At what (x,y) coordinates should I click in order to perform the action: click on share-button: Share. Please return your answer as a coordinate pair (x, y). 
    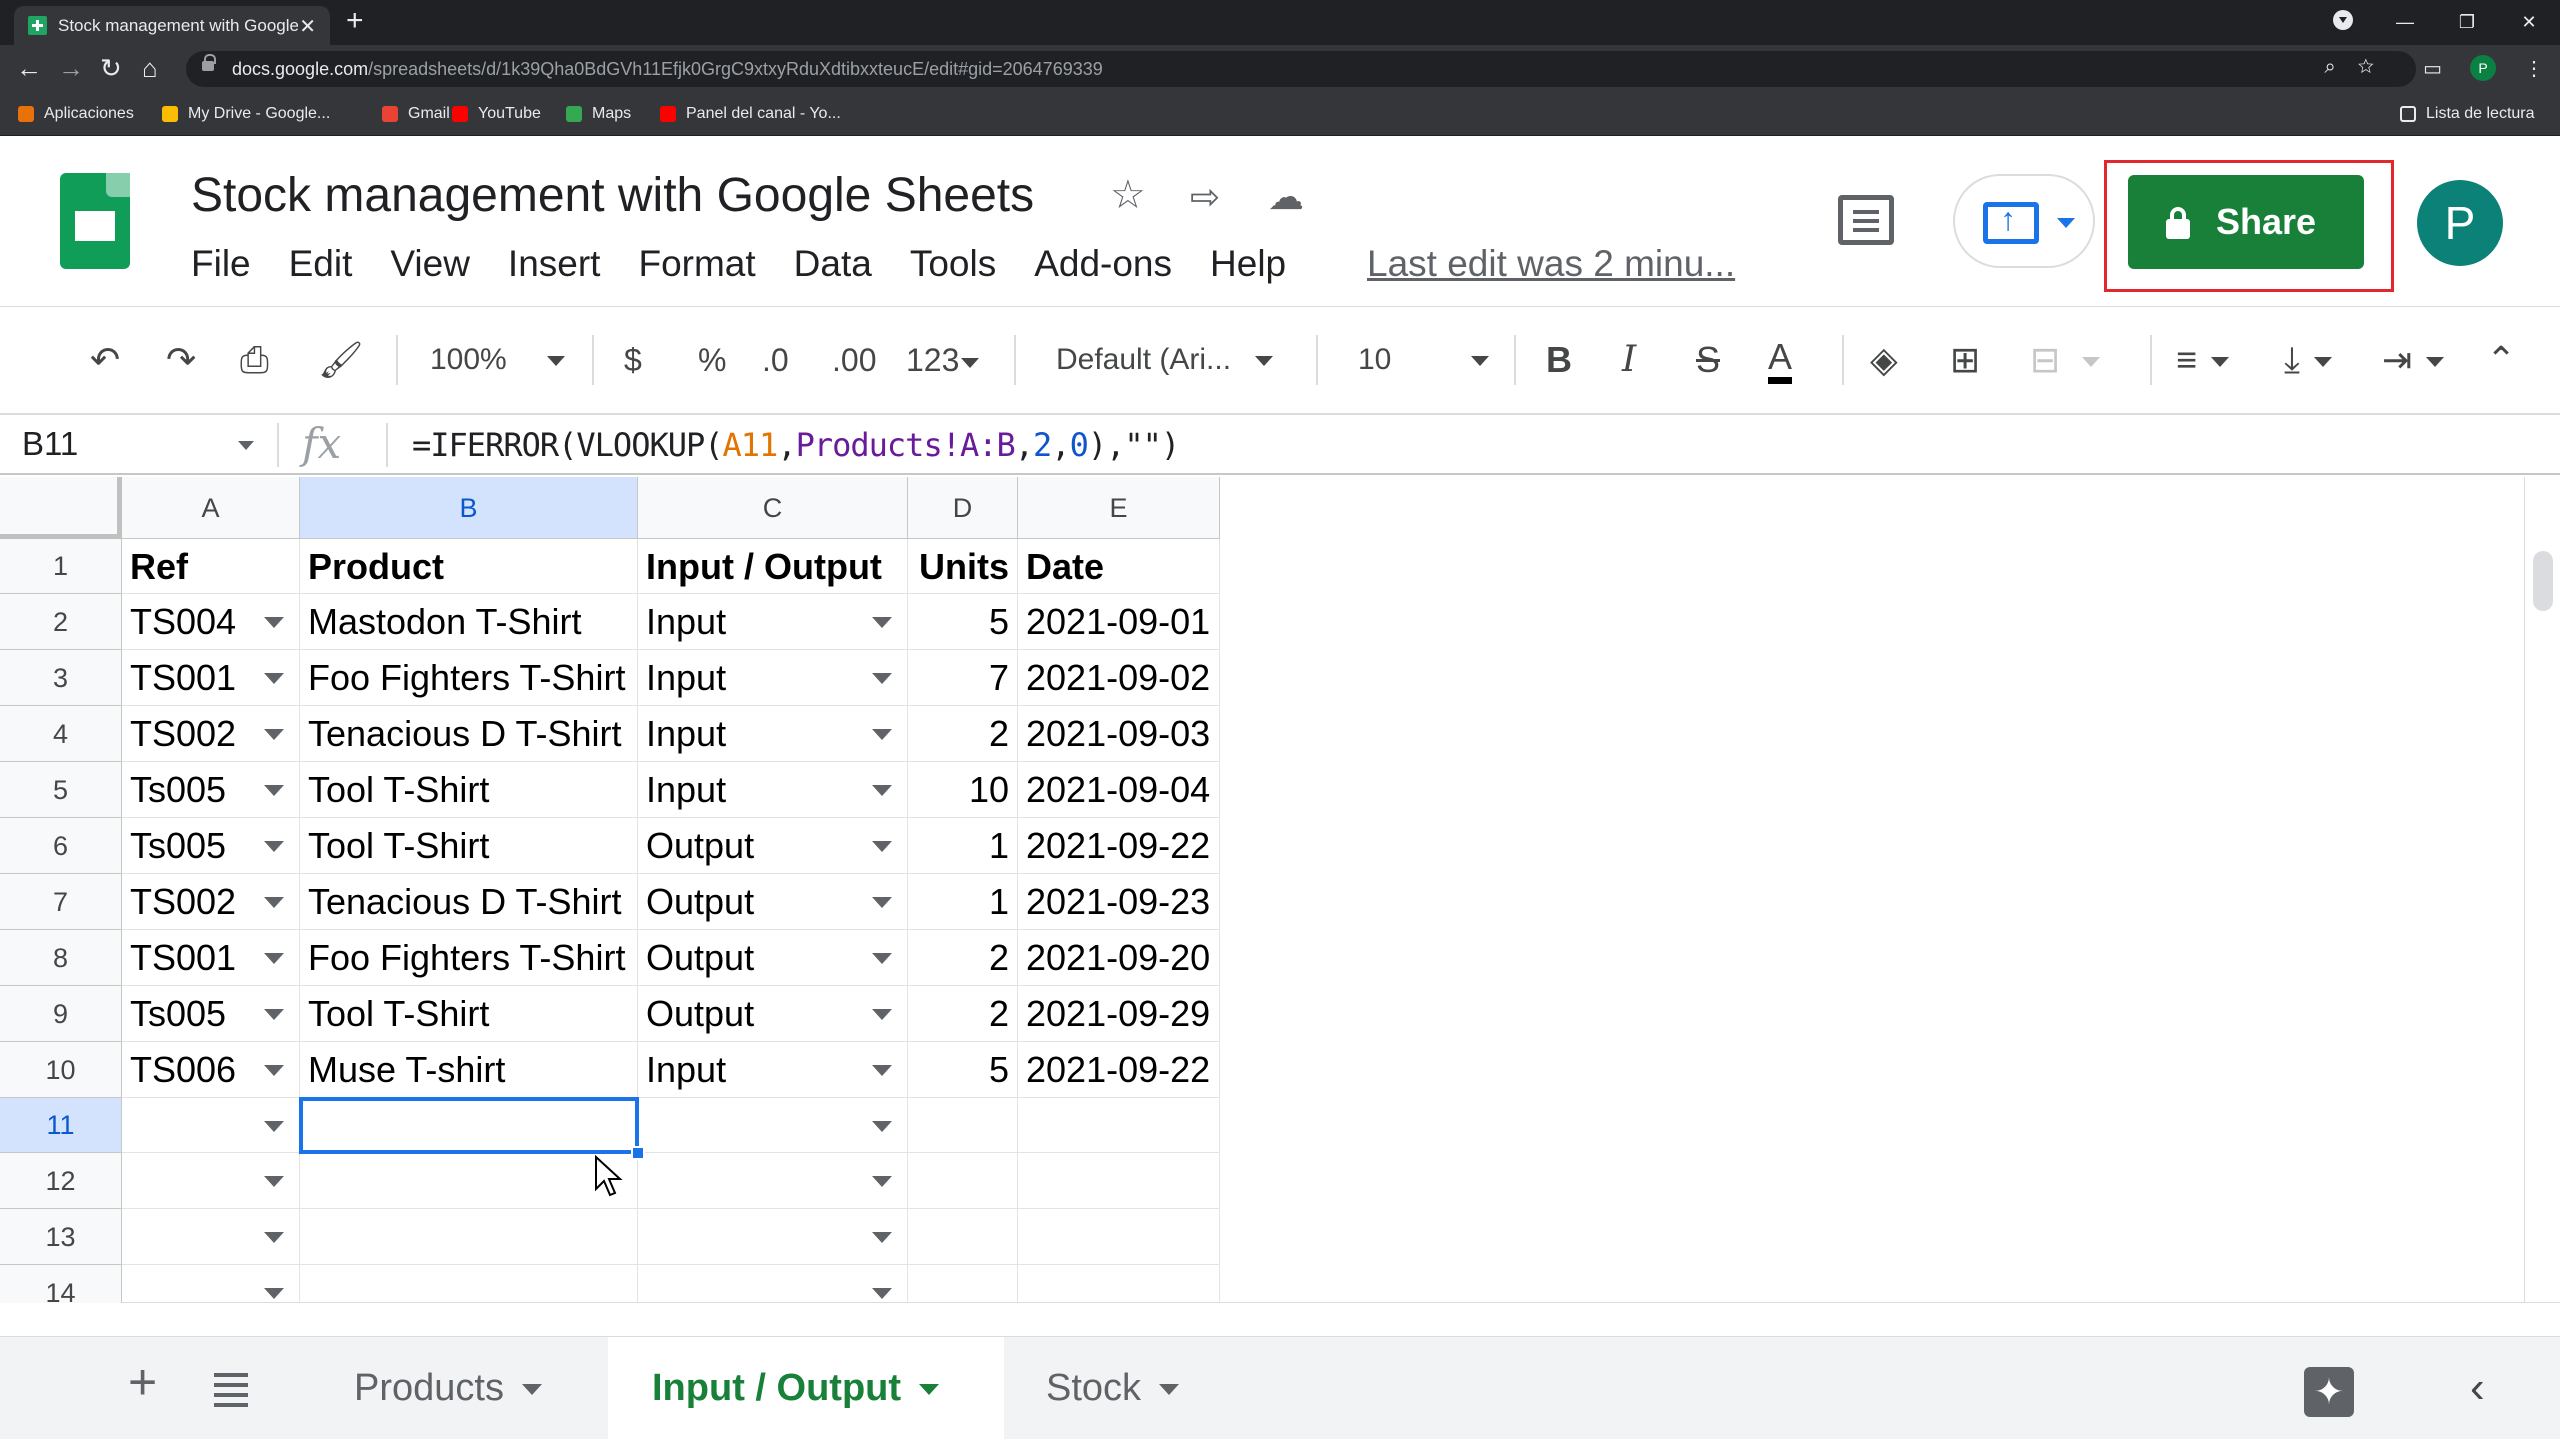
    Looking at the image, I should click on (2246, 222).